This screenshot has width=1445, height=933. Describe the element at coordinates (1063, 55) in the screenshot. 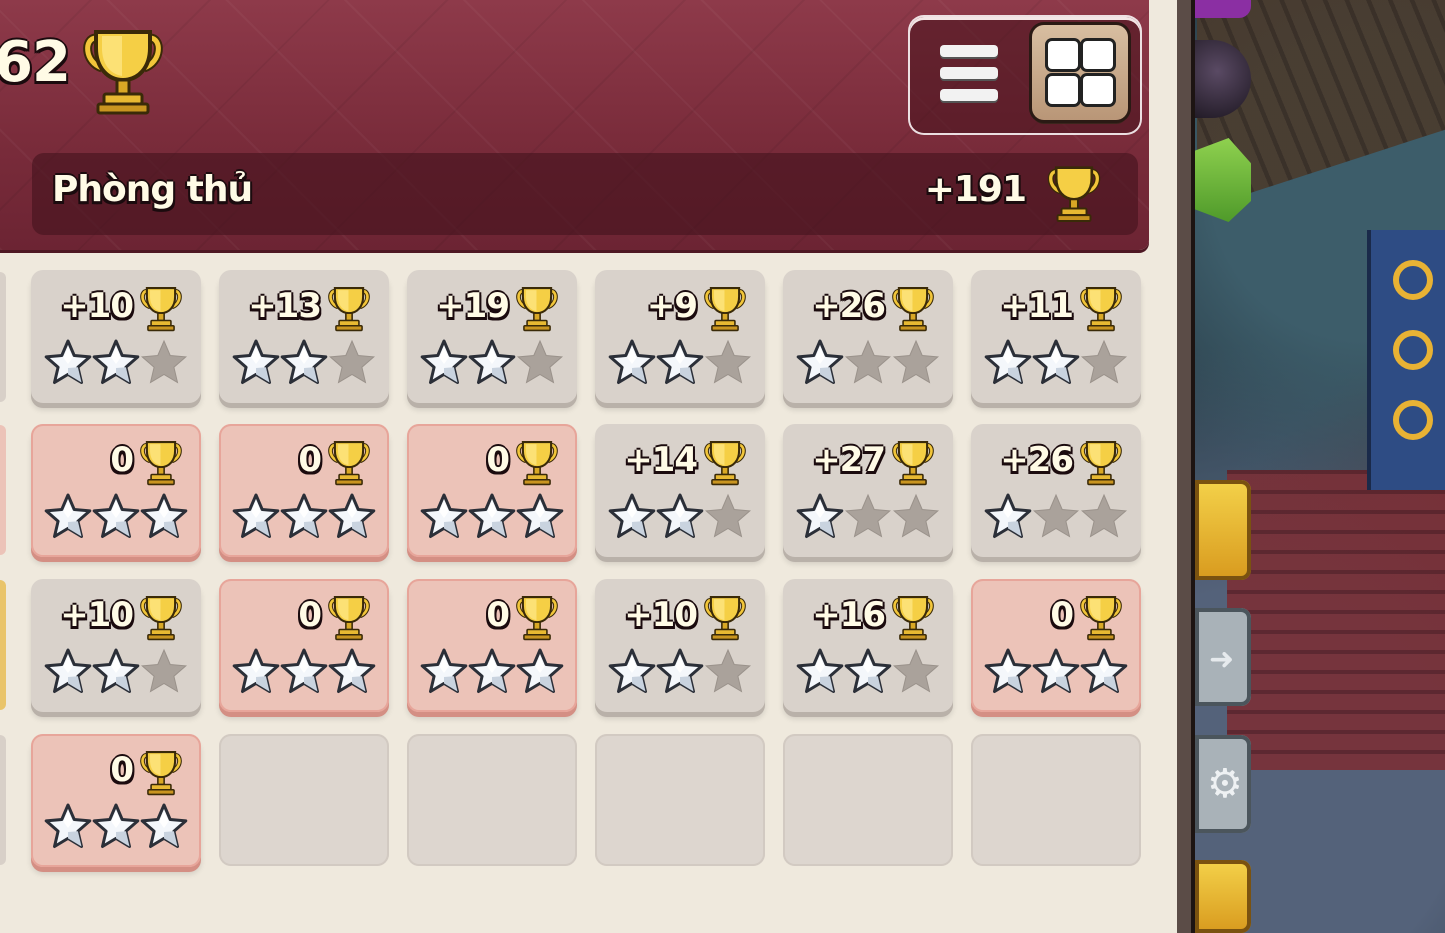

I see `grid-icon` at that location.